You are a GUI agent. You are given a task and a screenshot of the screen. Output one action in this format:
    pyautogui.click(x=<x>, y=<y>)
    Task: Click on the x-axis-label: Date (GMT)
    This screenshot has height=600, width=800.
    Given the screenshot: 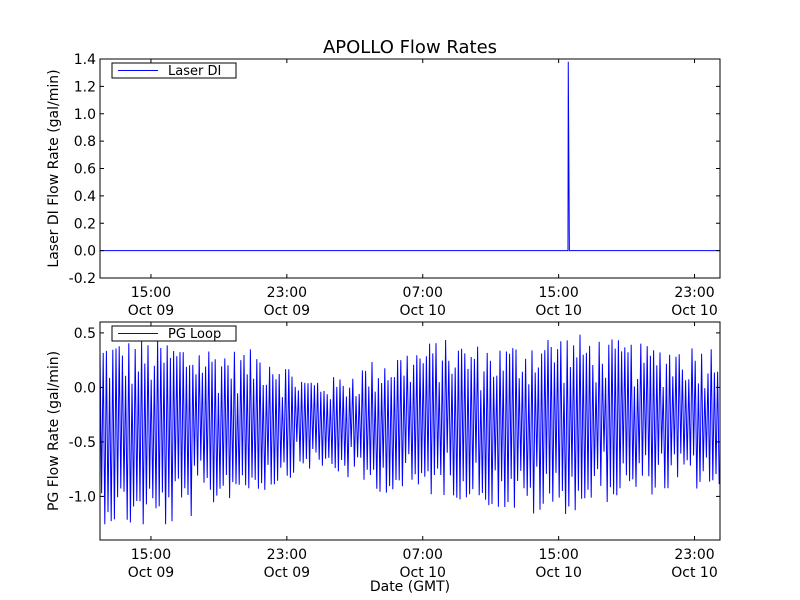 What is the action you would take?
    pyautogui.click(x=410, y=587)
    